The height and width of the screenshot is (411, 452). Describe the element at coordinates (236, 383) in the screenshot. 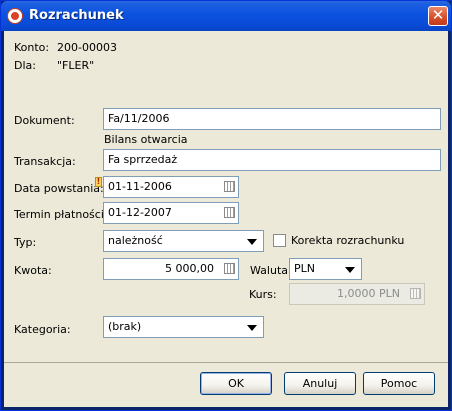

I see `ok-button: OK` at that location.